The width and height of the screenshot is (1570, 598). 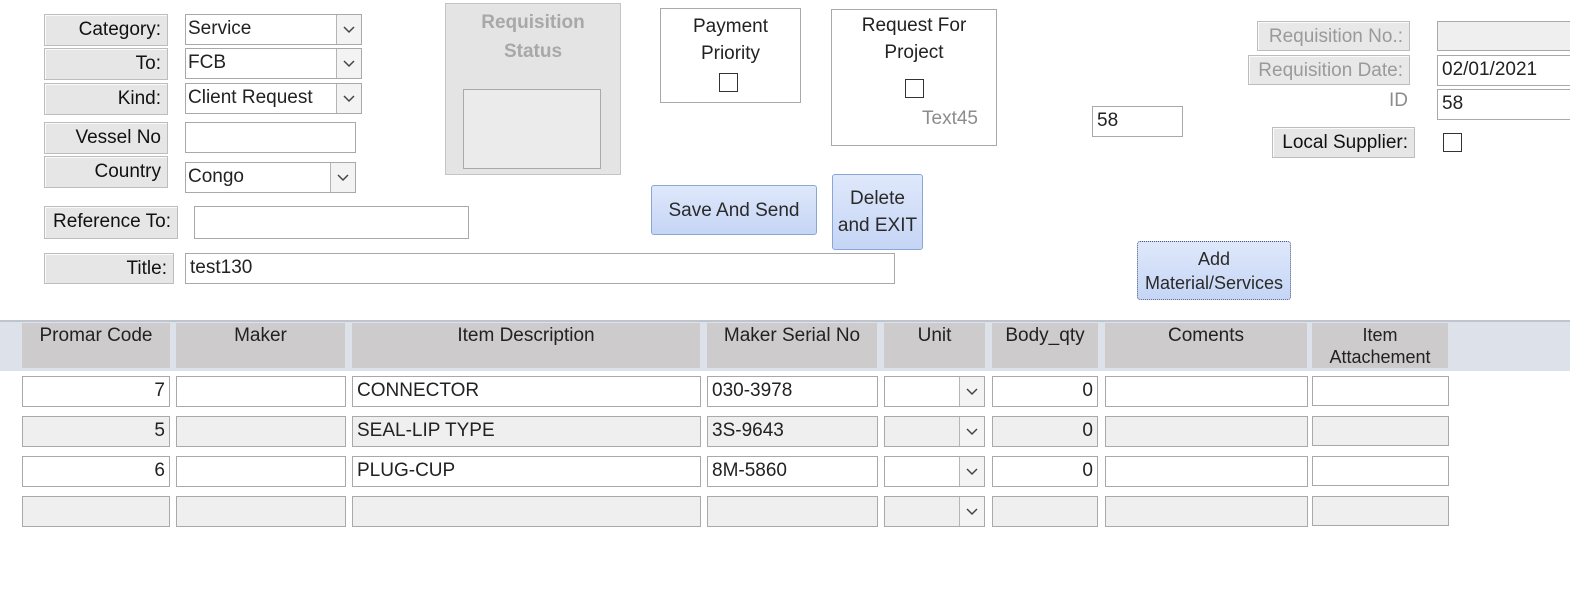 I want to click on attachment-header-1: Item, so click(x=1380, y=335).